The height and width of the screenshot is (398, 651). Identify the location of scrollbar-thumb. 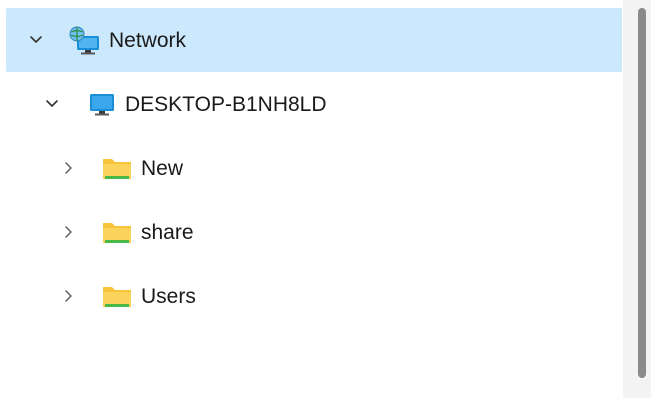
(642, 193).